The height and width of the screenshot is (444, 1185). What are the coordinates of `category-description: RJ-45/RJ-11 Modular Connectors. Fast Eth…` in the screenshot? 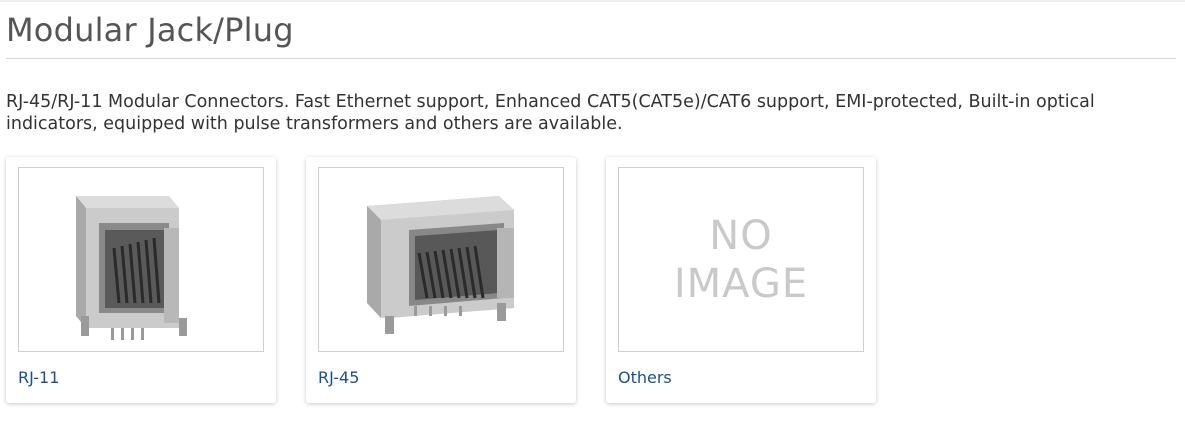 It's located at (550, 113).